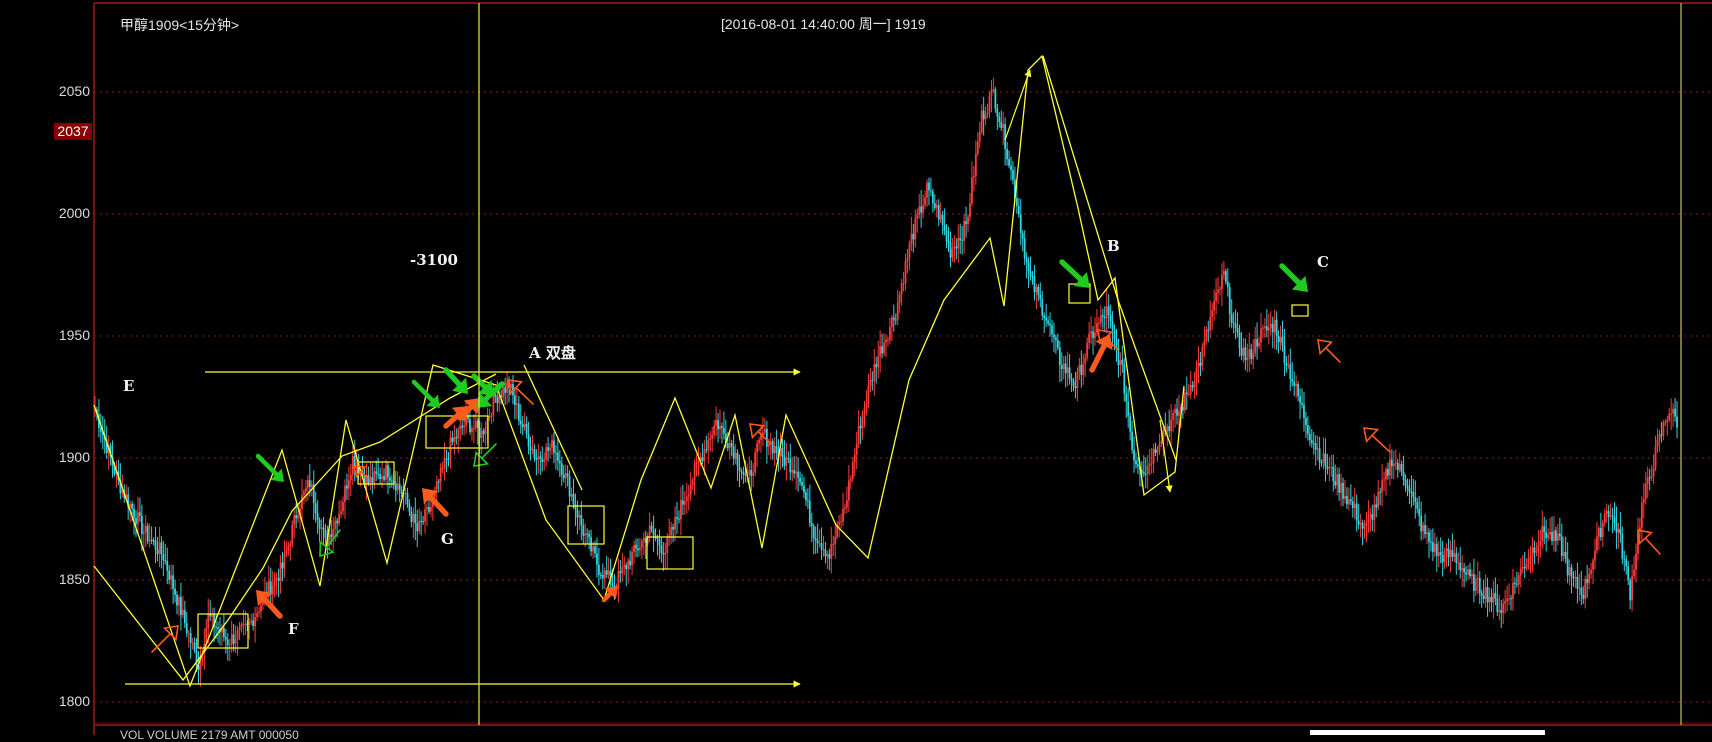 The image size is (1712, 742). What do you see at coordinates (74, 213) in the screenshot?
I see `y-tick-label: 2000` at bounding box center [74, 213].